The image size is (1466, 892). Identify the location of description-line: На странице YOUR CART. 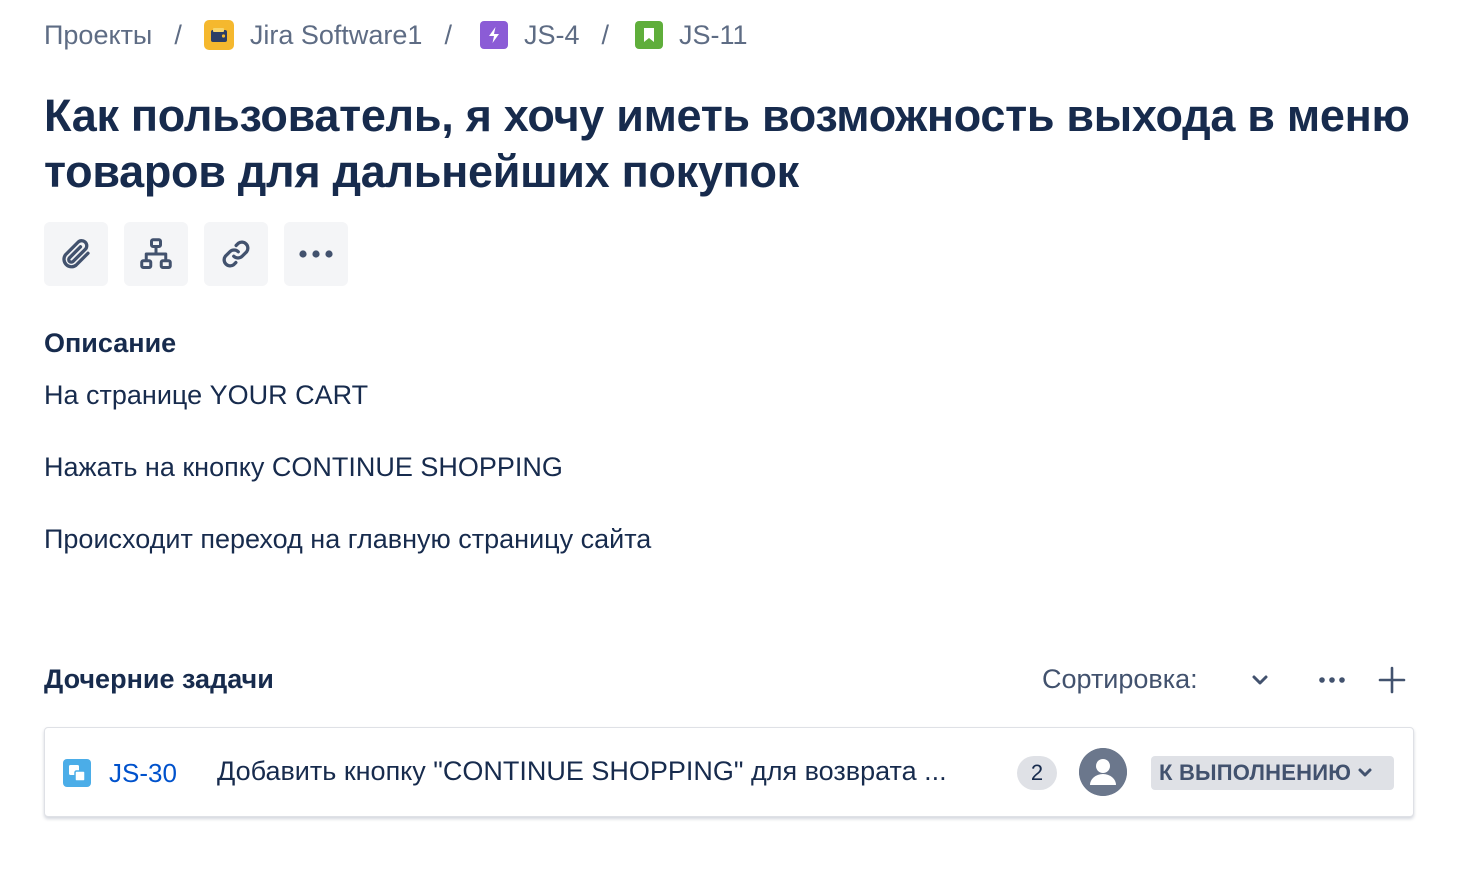
(206, 395).